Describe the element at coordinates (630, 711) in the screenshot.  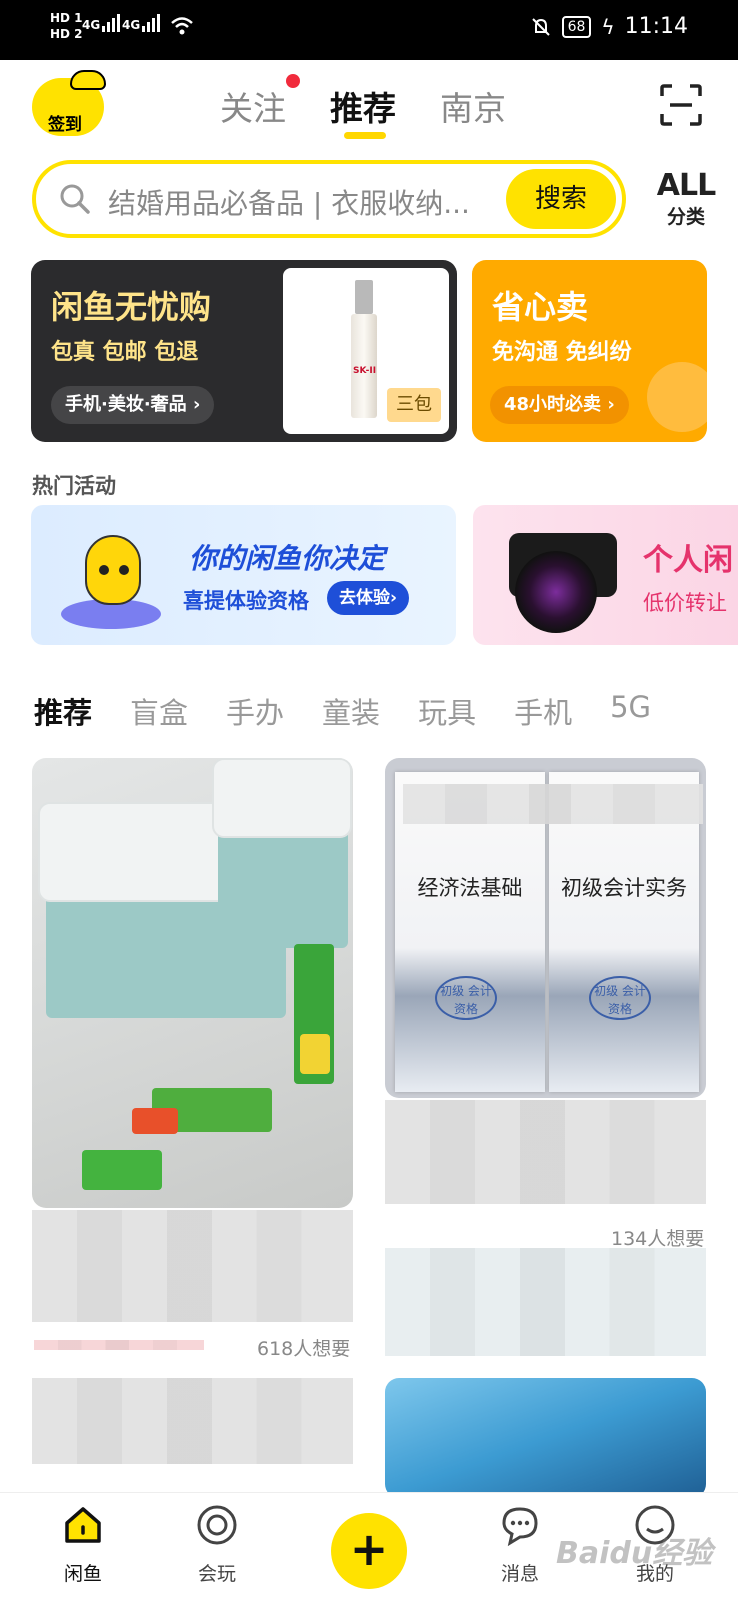
I see `category-tab: 5G` at that location.